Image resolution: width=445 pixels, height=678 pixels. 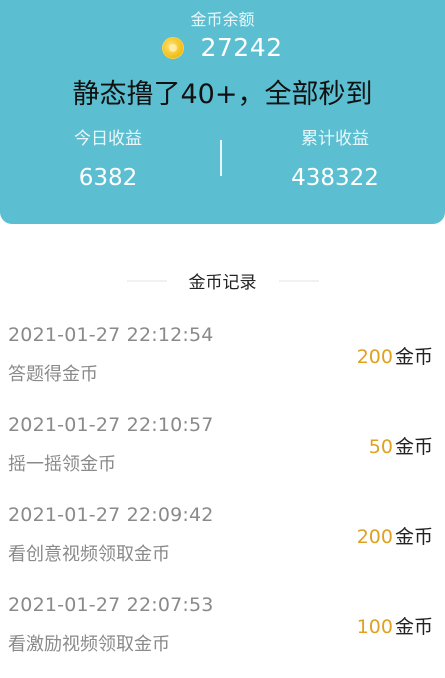 I want to click on record-desc: 答题得金币, so click(x=53, y=374).